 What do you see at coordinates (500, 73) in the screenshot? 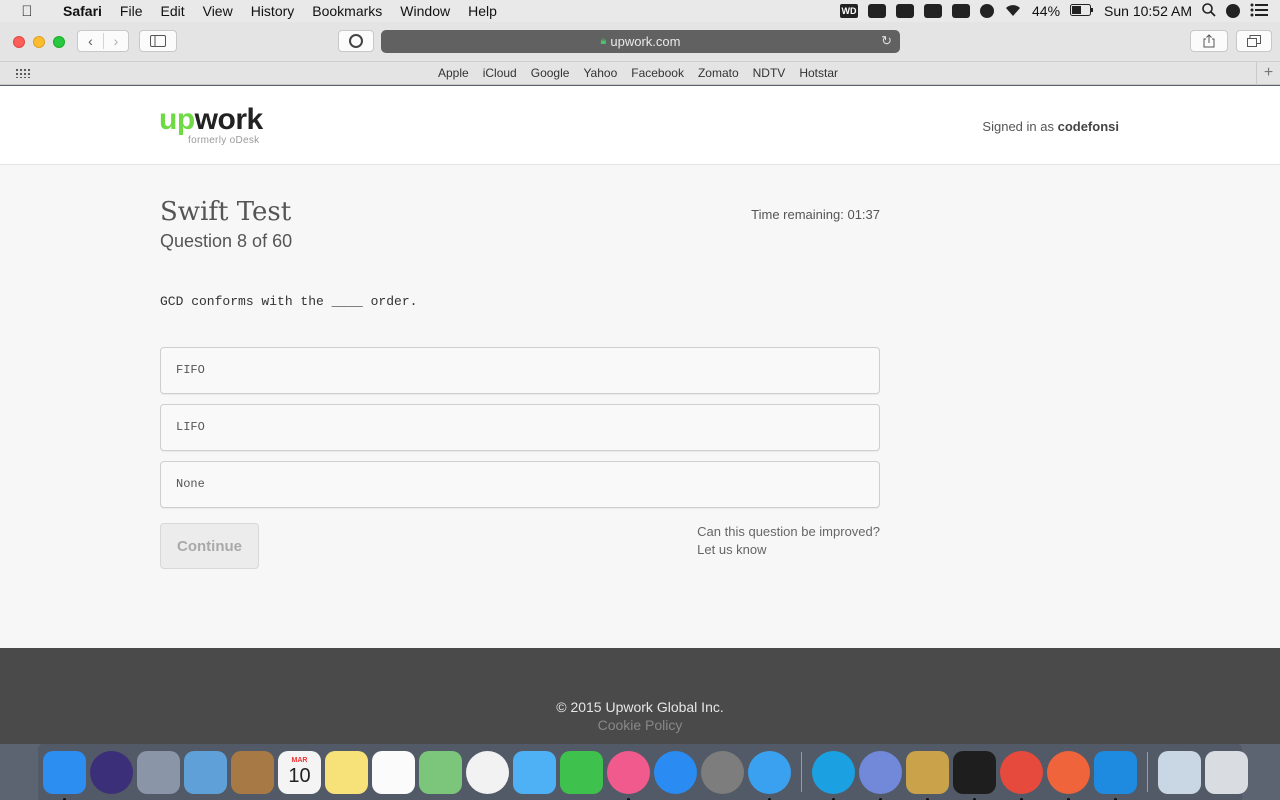
I see `favorite-icloud: iCloud` at bounding box center [500, 73].